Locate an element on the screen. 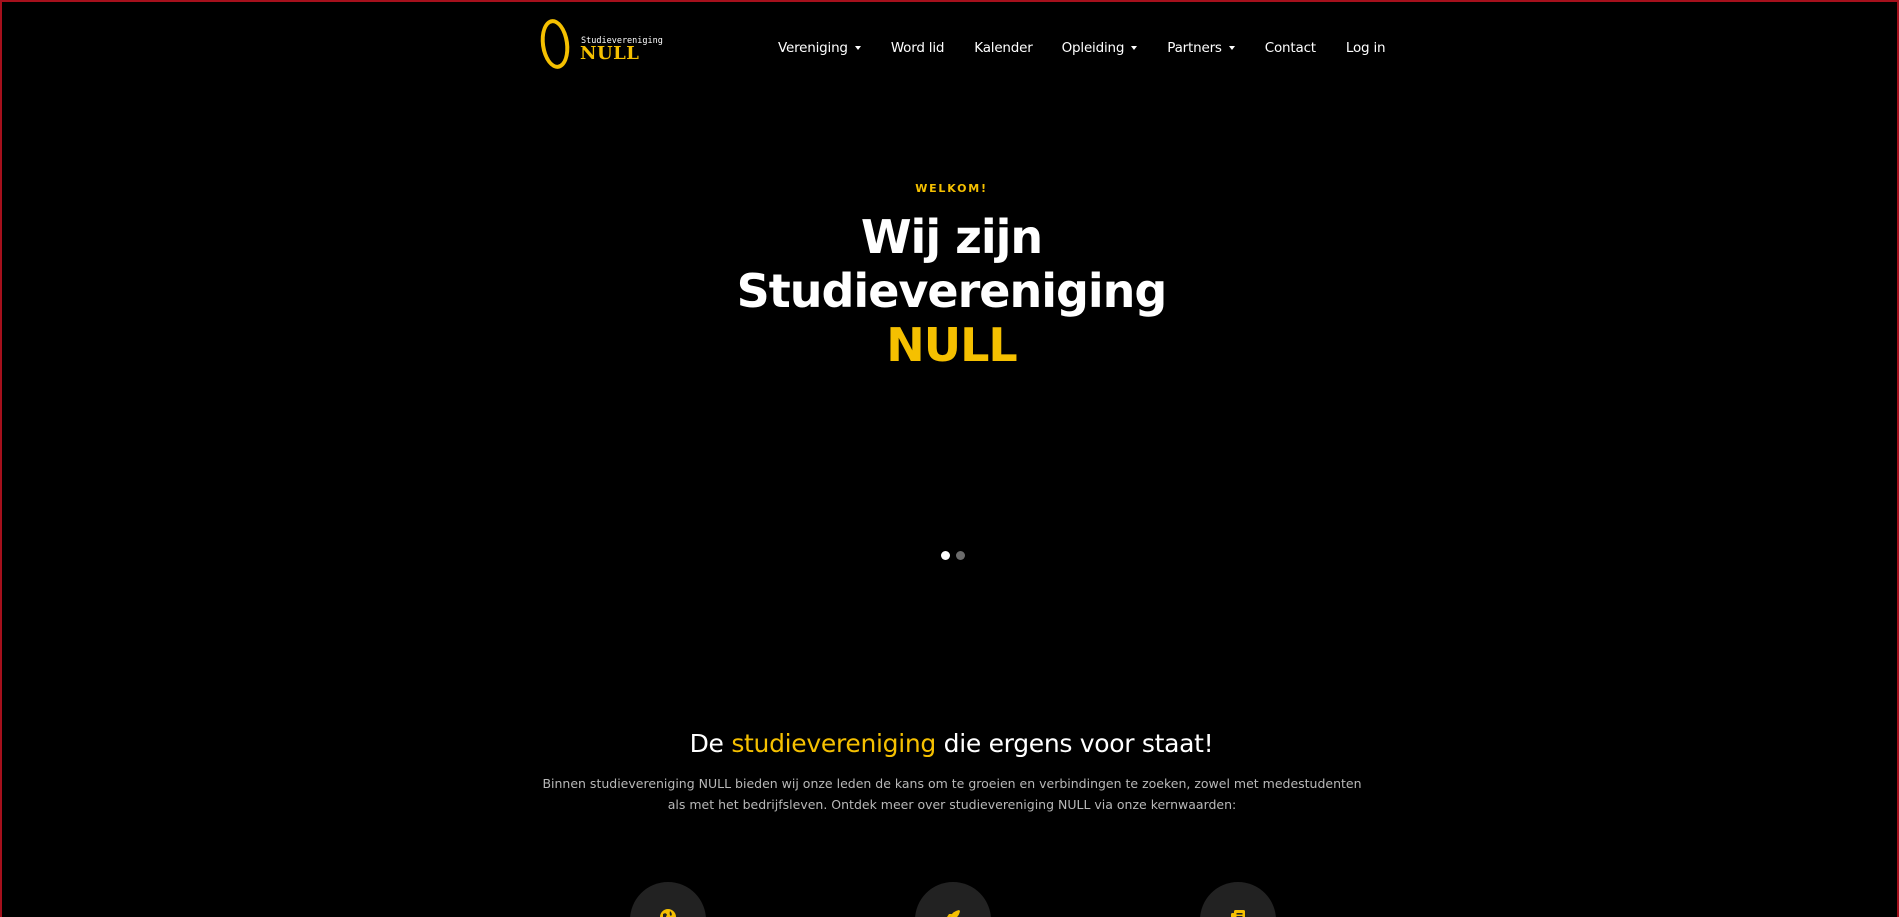 This screenshot has height=917, width=1899. hero-title-highlight: NULL is located at coordinates (951, 345).